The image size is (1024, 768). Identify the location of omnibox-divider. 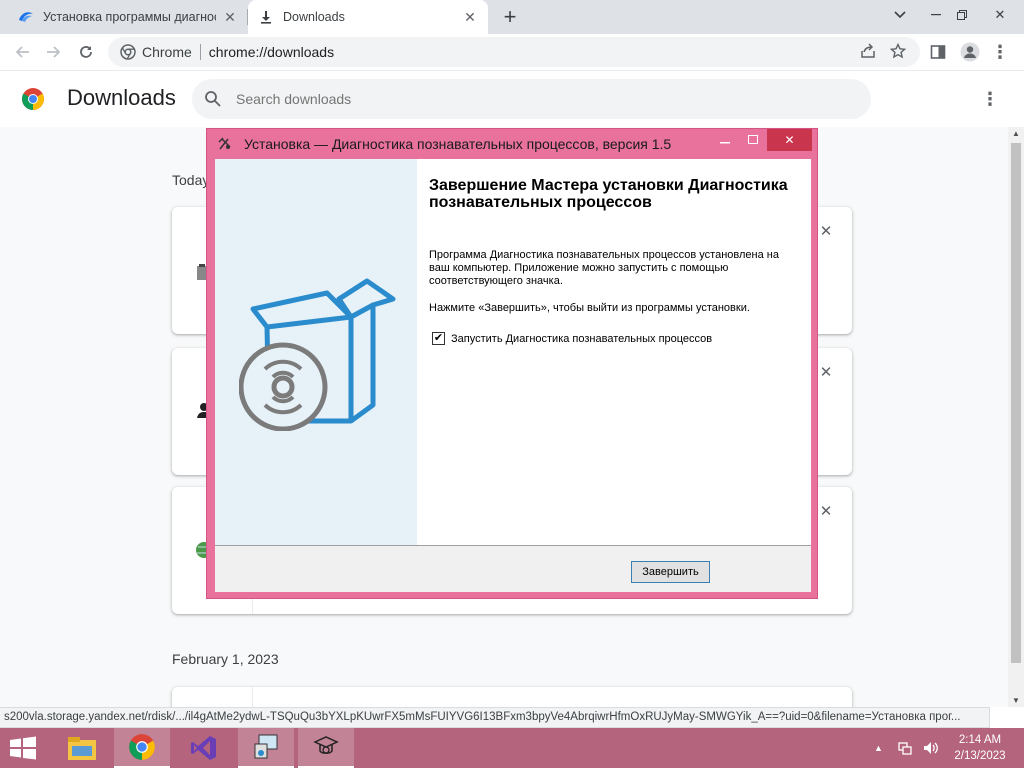
(200, 52).